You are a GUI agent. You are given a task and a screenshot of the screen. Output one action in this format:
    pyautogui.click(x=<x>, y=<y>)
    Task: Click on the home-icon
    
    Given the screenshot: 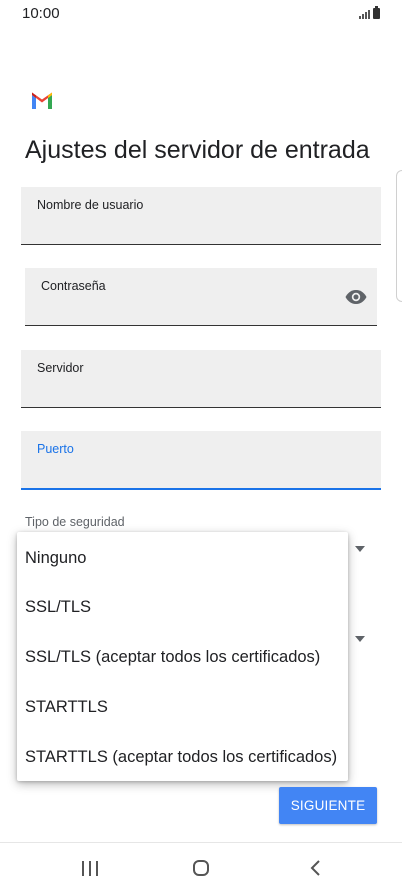 What is the action you would take?
    pyautogui.click(x=201, y=868)
    